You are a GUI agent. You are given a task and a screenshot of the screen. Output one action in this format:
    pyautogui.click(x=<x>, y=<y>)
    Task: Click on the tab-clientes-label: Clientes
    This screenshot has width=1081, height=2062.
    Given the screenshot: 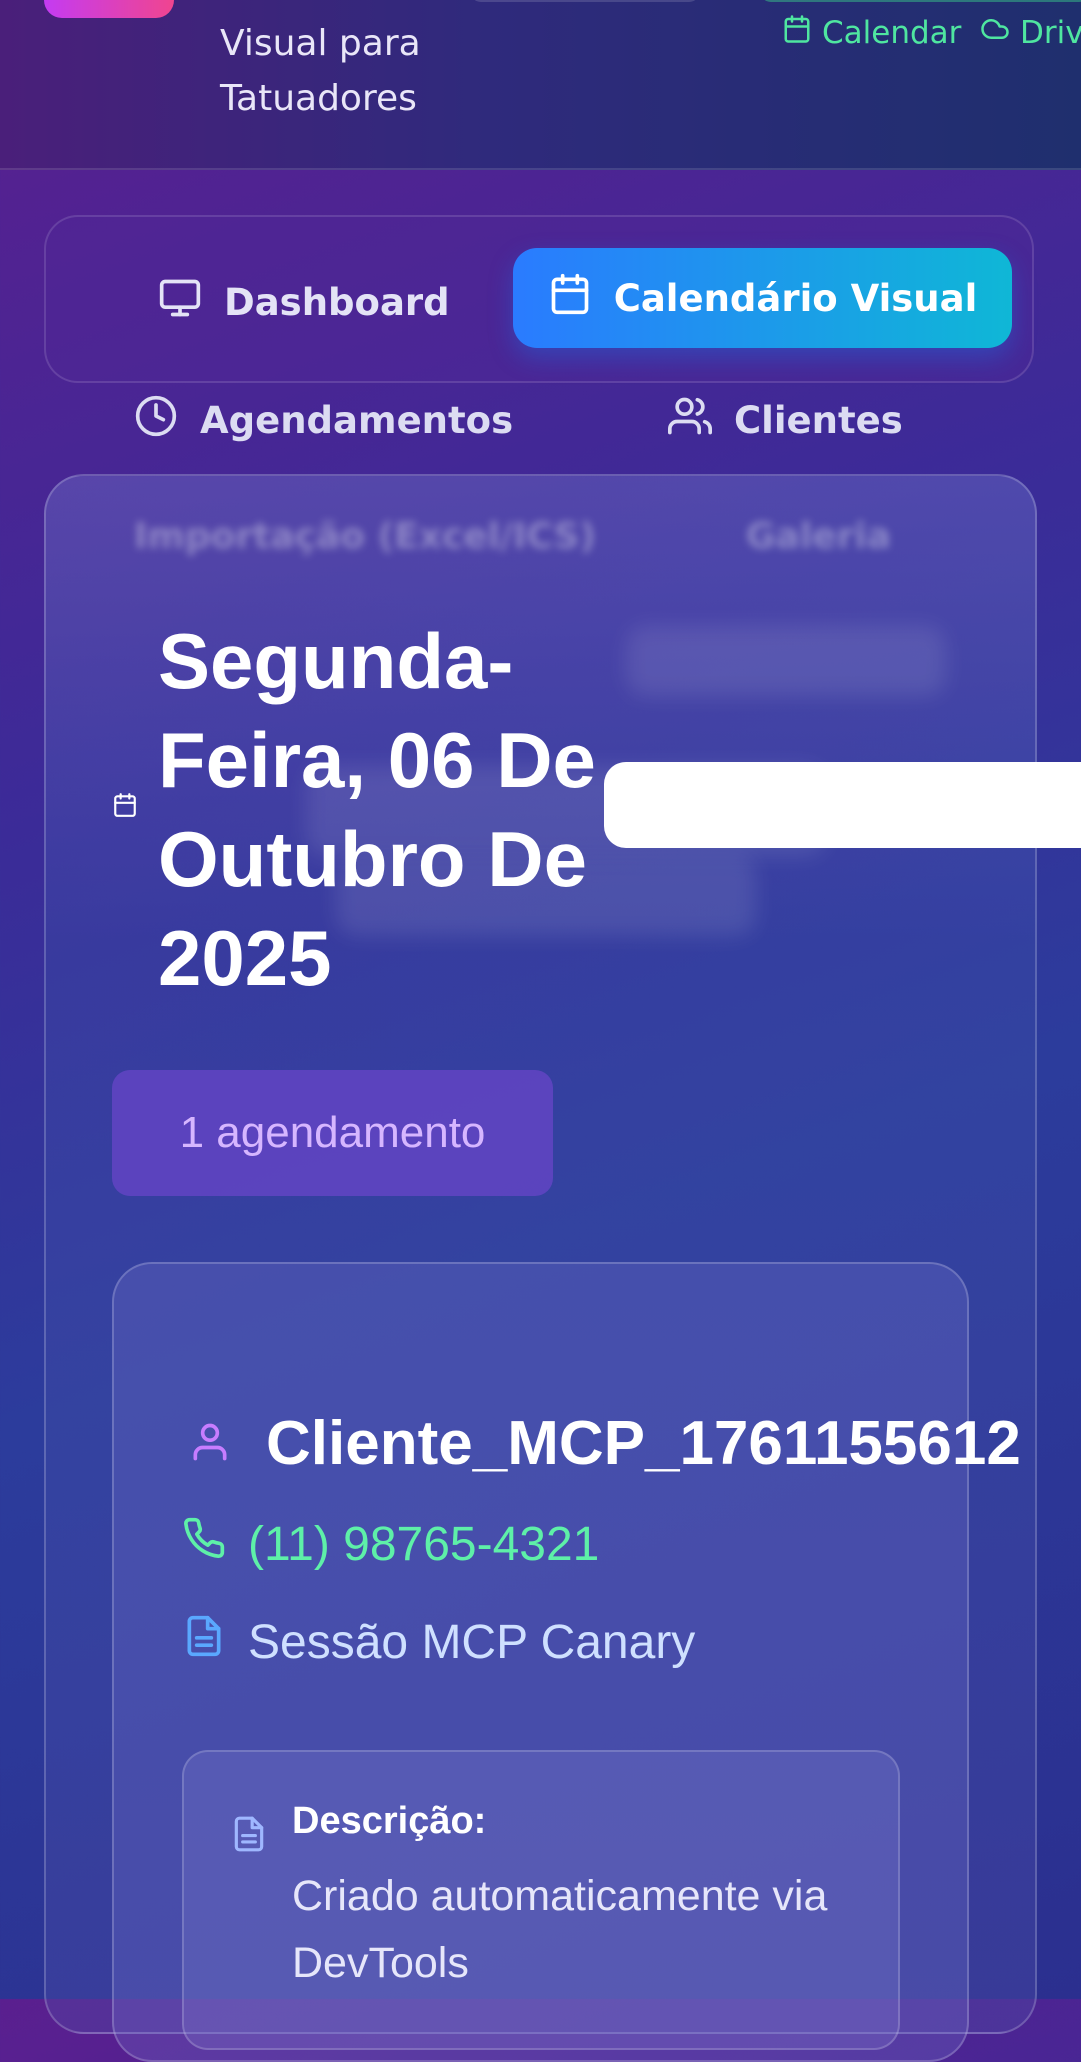 What is the action you would take?
    pyautogui.click(x=818, y=420)
    